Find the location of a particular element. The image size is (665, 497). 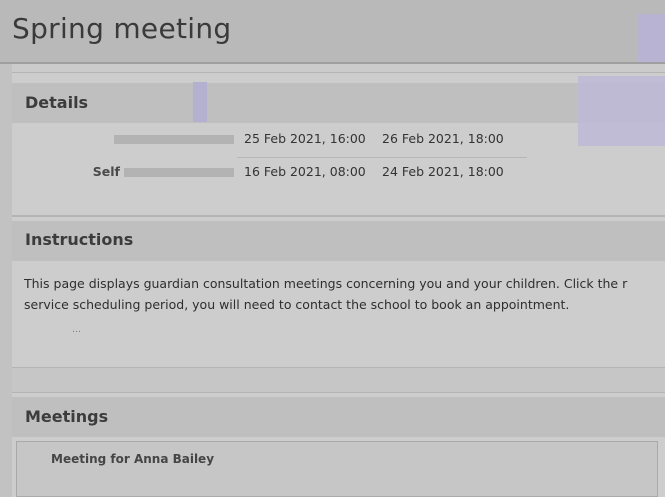

detail-row: 25 Feb 2021, 16:00 26 Feb 2021, 18:00 is located at coordinates (272, 142).